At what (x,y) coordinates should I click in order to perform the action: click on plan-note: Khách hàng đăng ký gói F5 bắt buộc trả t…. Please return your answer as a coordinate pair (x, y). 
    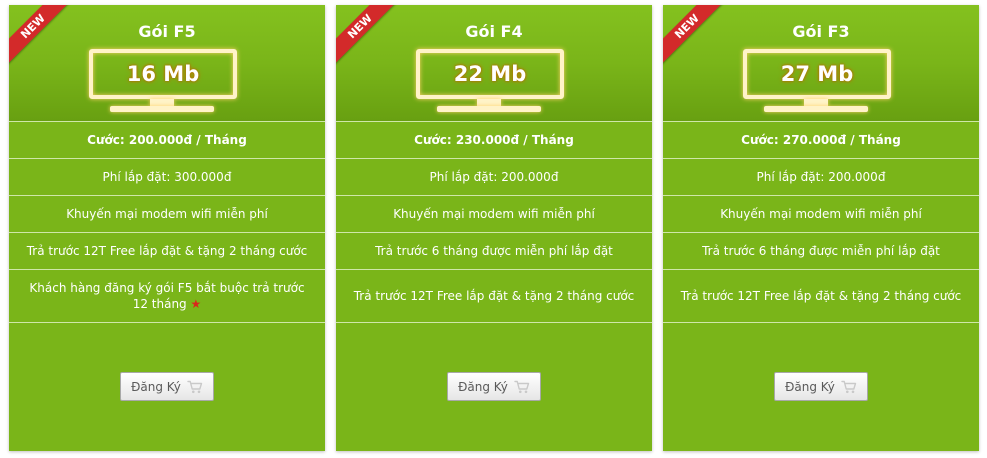
    Looking at the image, I should click on (167, 296).